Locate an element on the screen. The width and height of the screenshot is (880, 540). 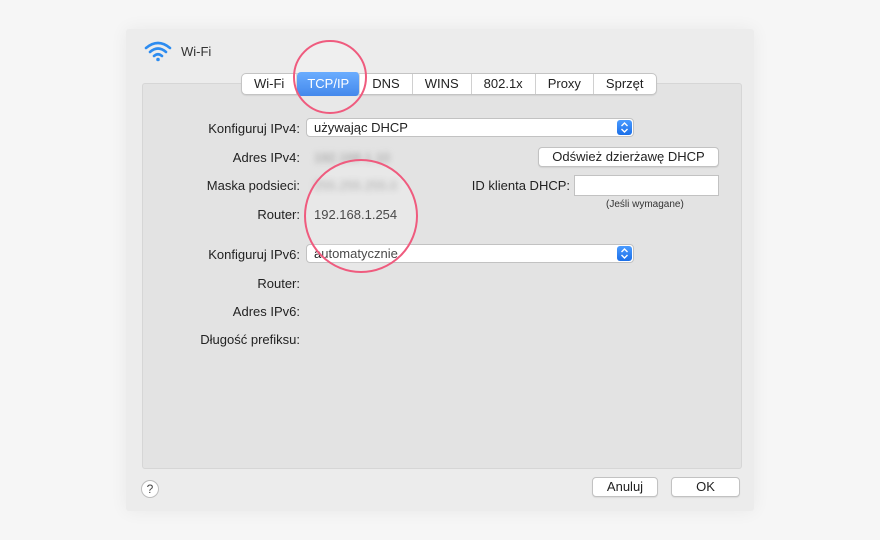
help-button: ? is located at coordinates (150, 489).